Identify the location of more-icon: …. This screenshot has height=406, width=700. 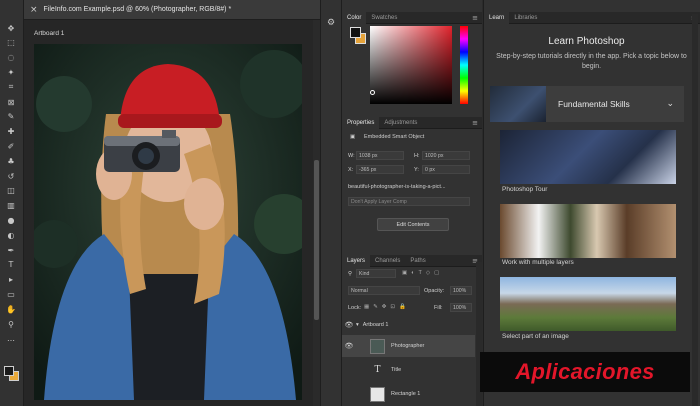
(11, 339).